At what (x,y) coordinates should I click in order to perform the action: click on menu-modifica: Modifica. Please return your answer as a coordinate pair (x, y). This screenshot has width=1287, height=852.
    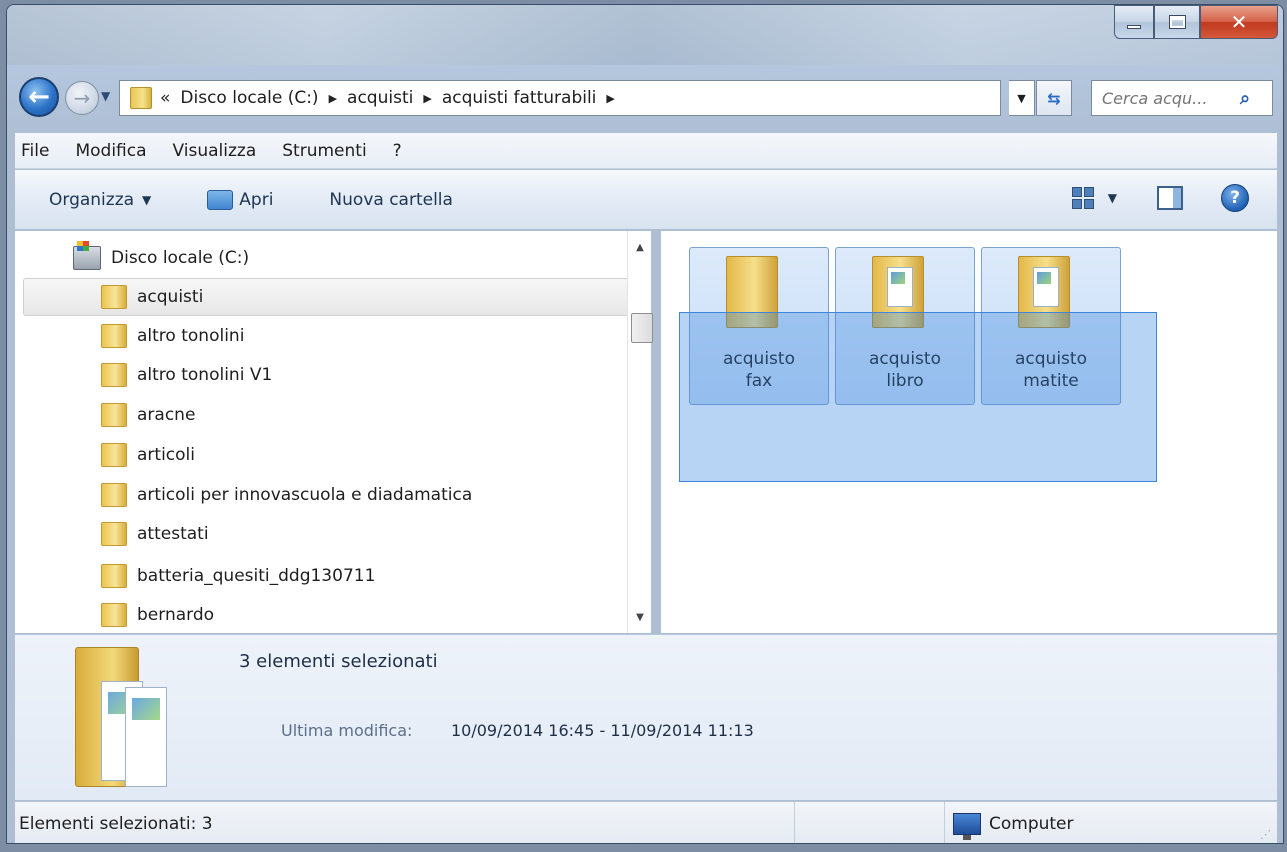
    Looking at the image, I should click on (110, 151).